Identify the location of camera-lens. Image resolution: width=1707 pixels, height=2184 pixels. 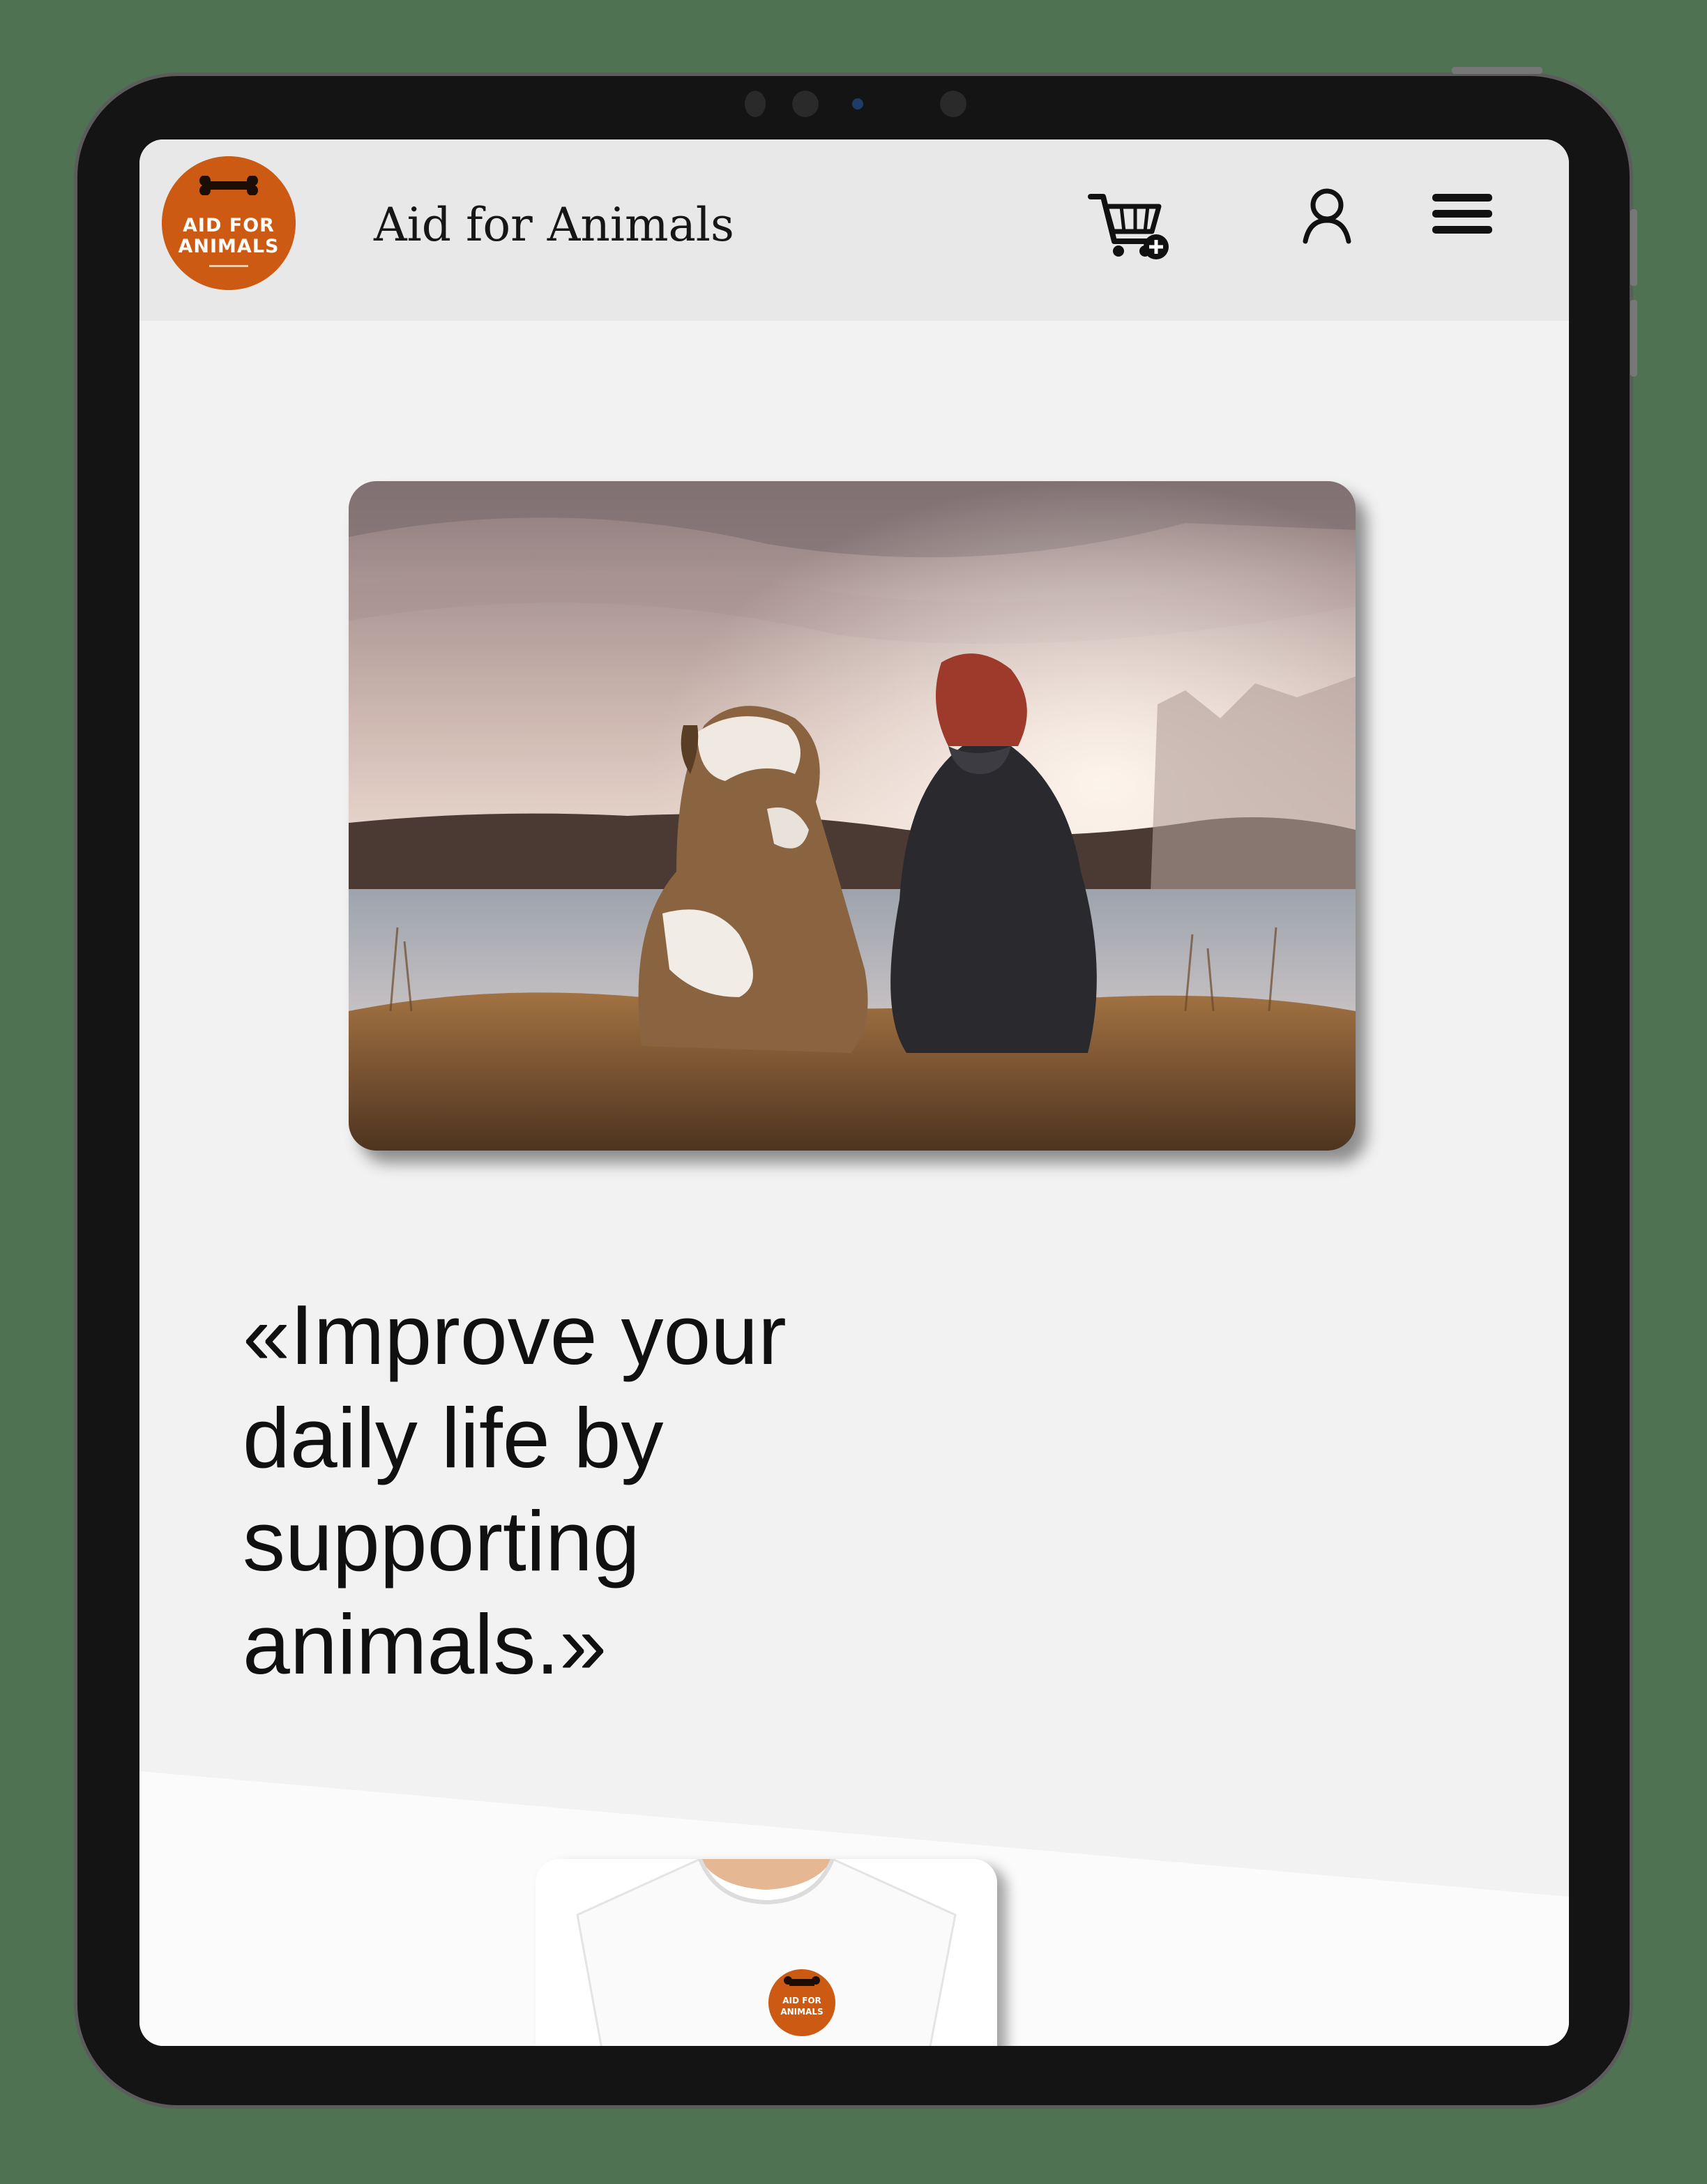
(857, 103).